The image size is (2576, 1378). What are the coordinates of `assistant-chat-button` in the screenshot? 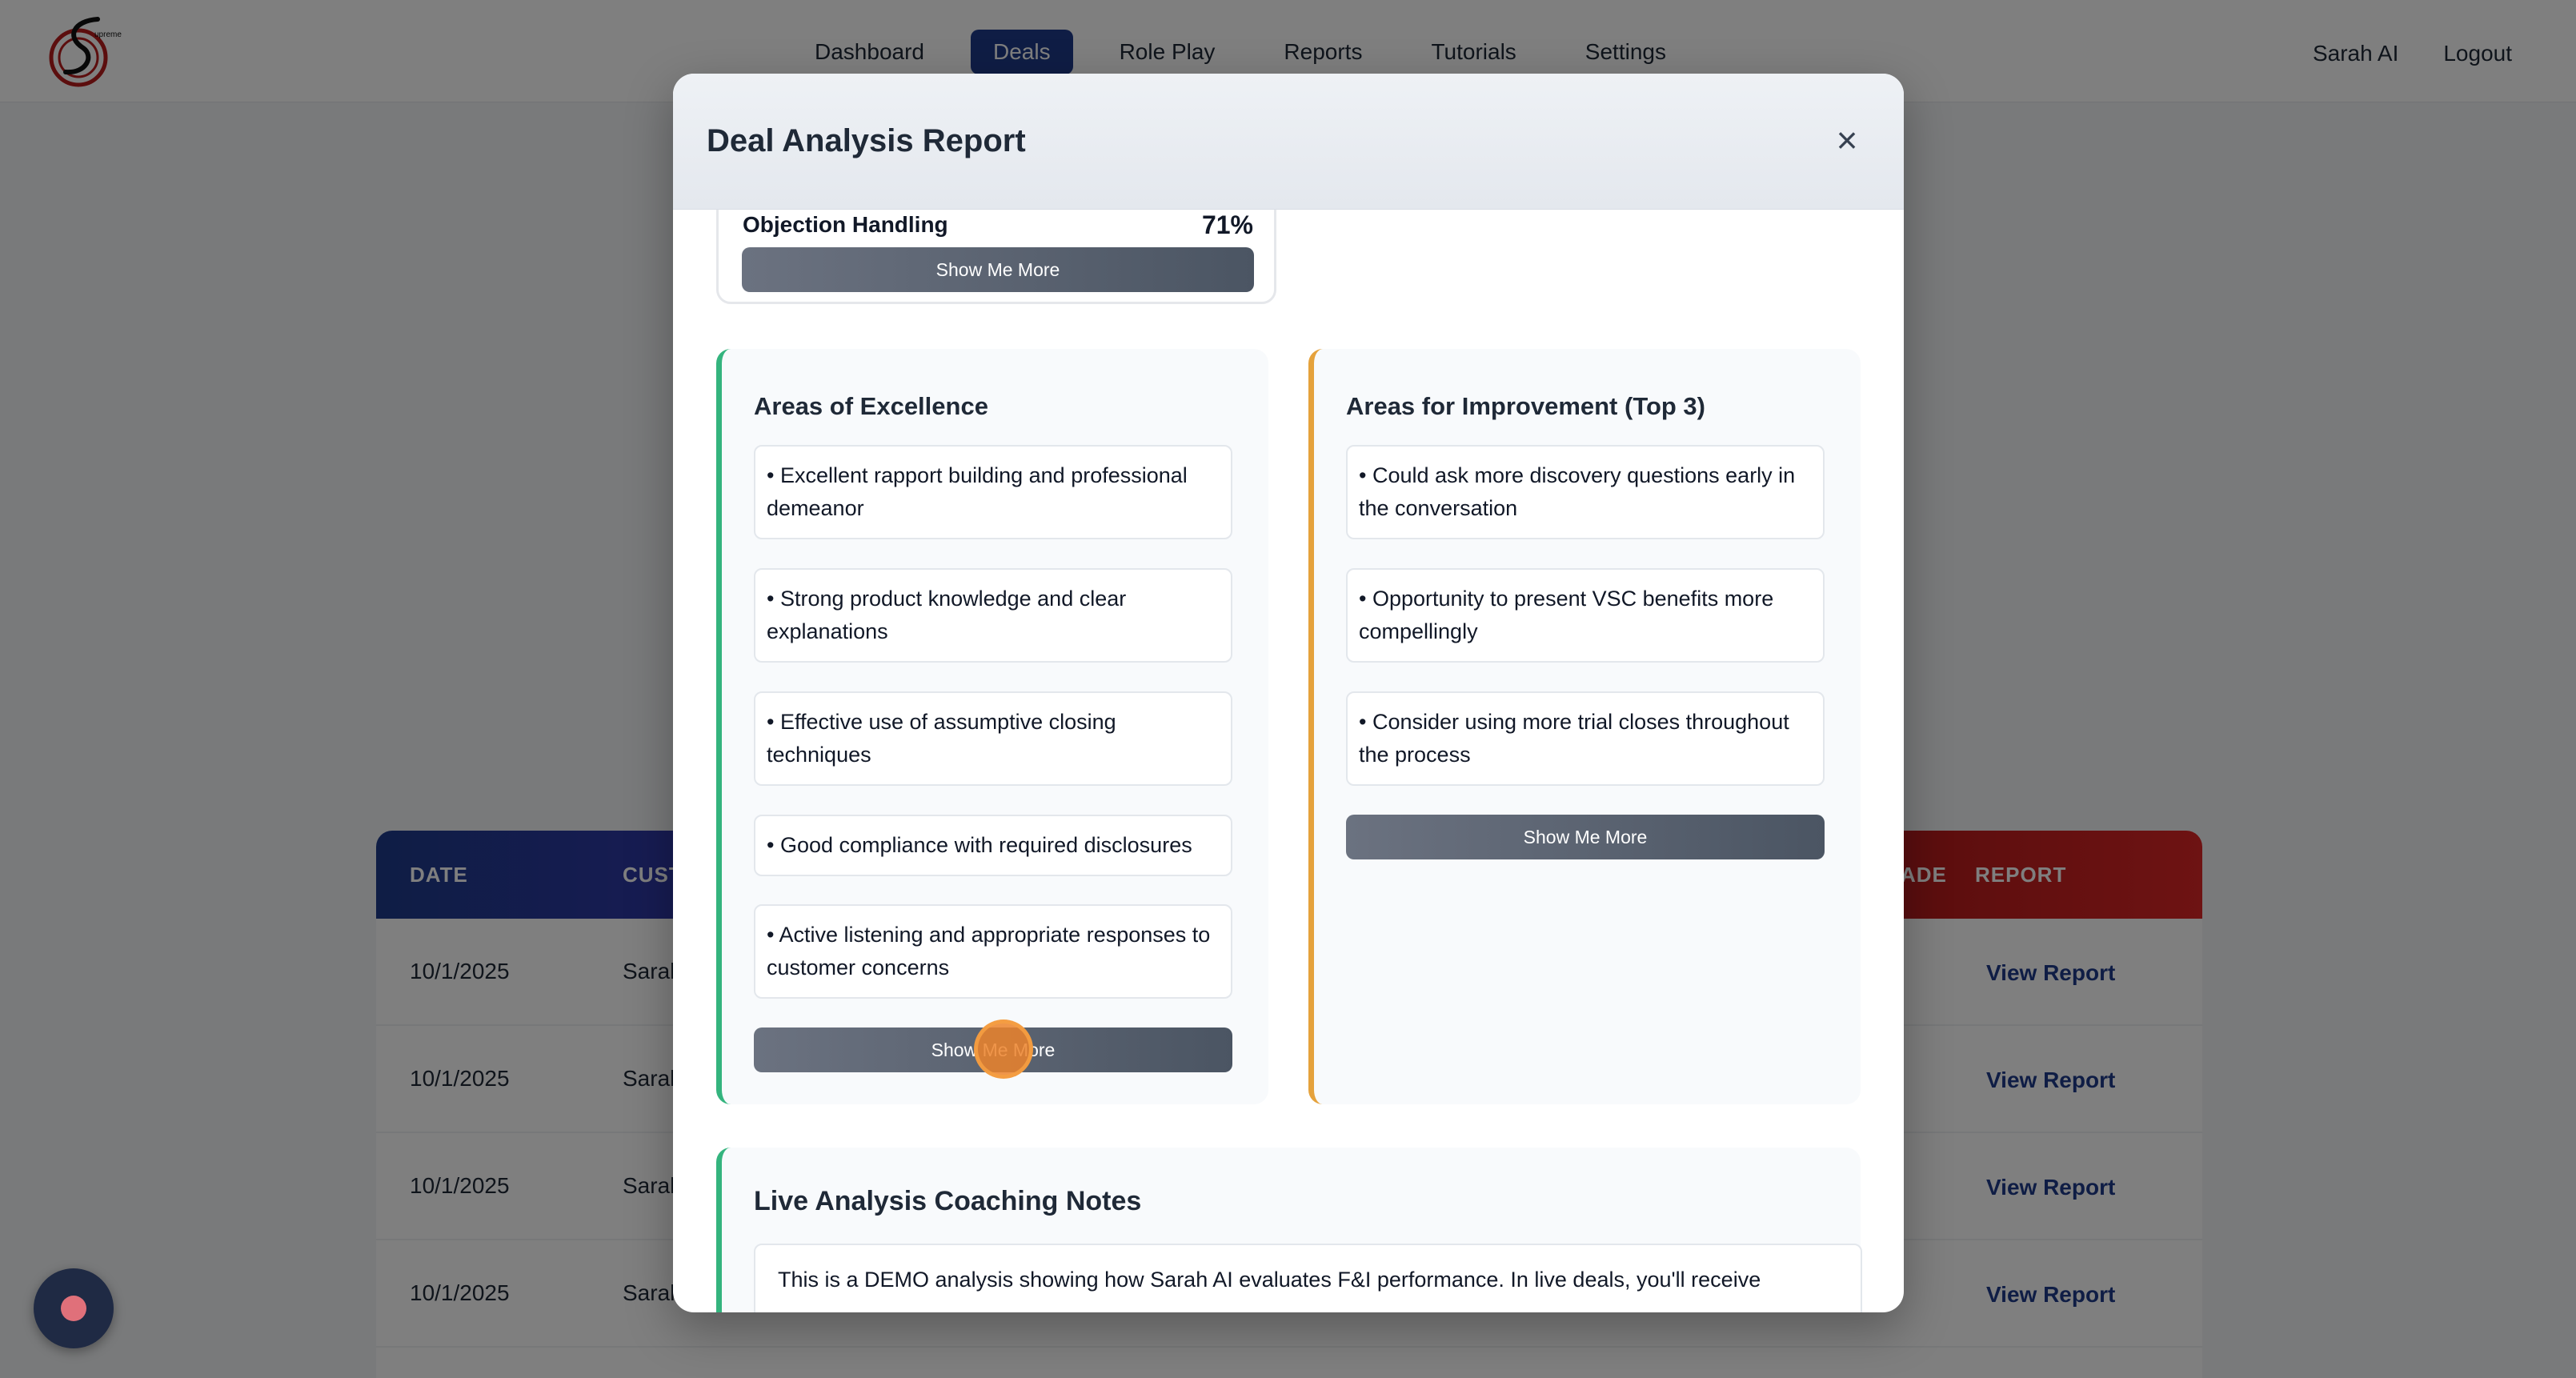 It's located at (74, 1308).